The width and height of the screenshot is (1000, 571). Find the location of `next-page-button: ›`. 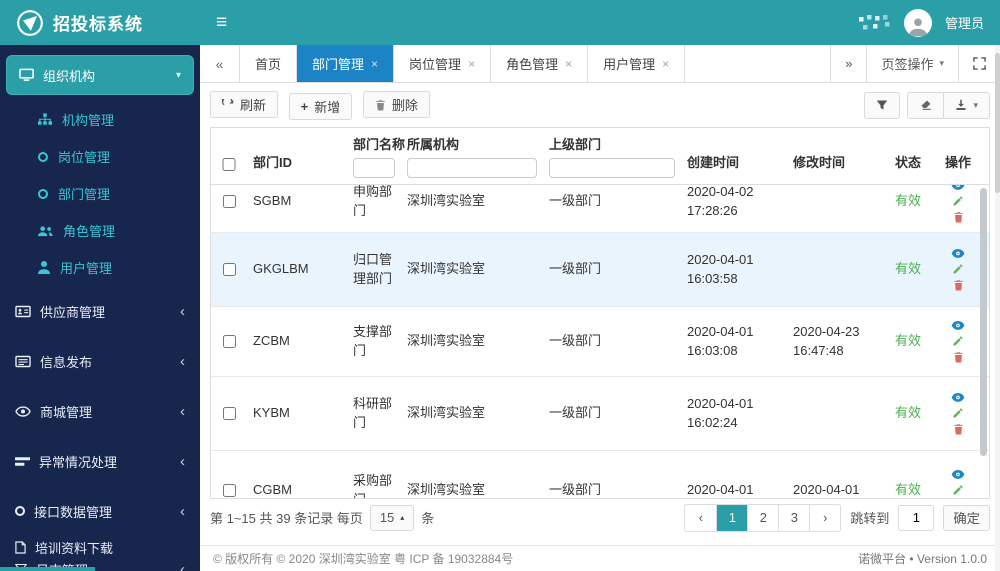

next-page-button: › is located at coordinates (825, 517).